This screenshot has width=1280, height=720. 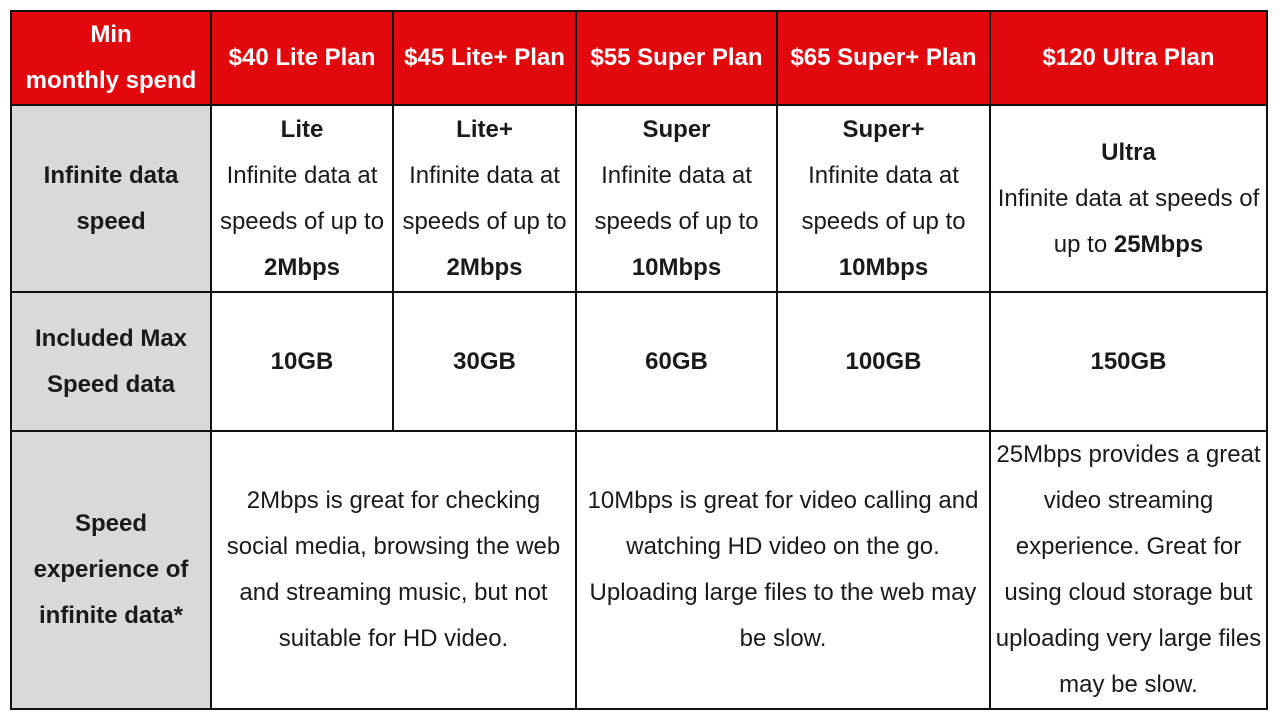 I want to click on plan-header: $45 Lite+ Plan, so click(x=484, y=58).